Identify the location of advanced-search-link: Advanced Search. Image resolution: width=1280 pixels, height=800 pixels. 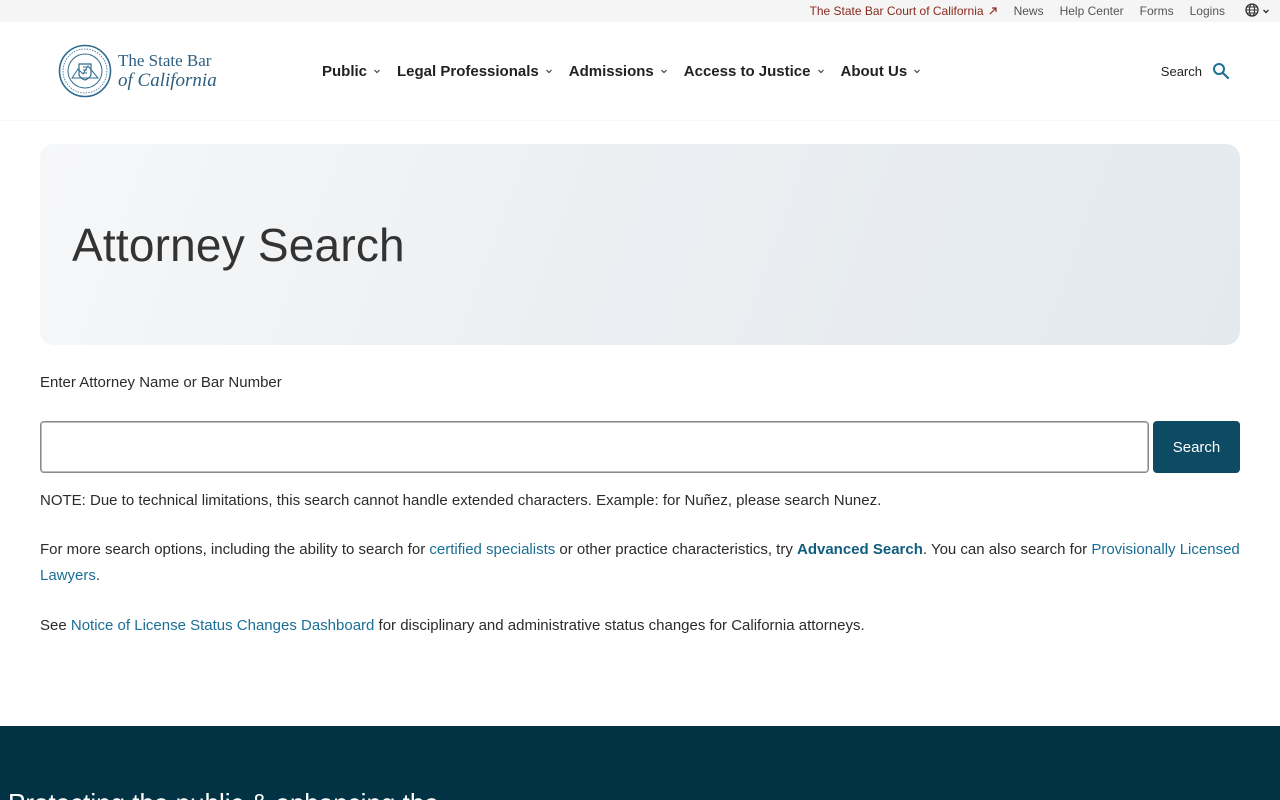
(860, 549).